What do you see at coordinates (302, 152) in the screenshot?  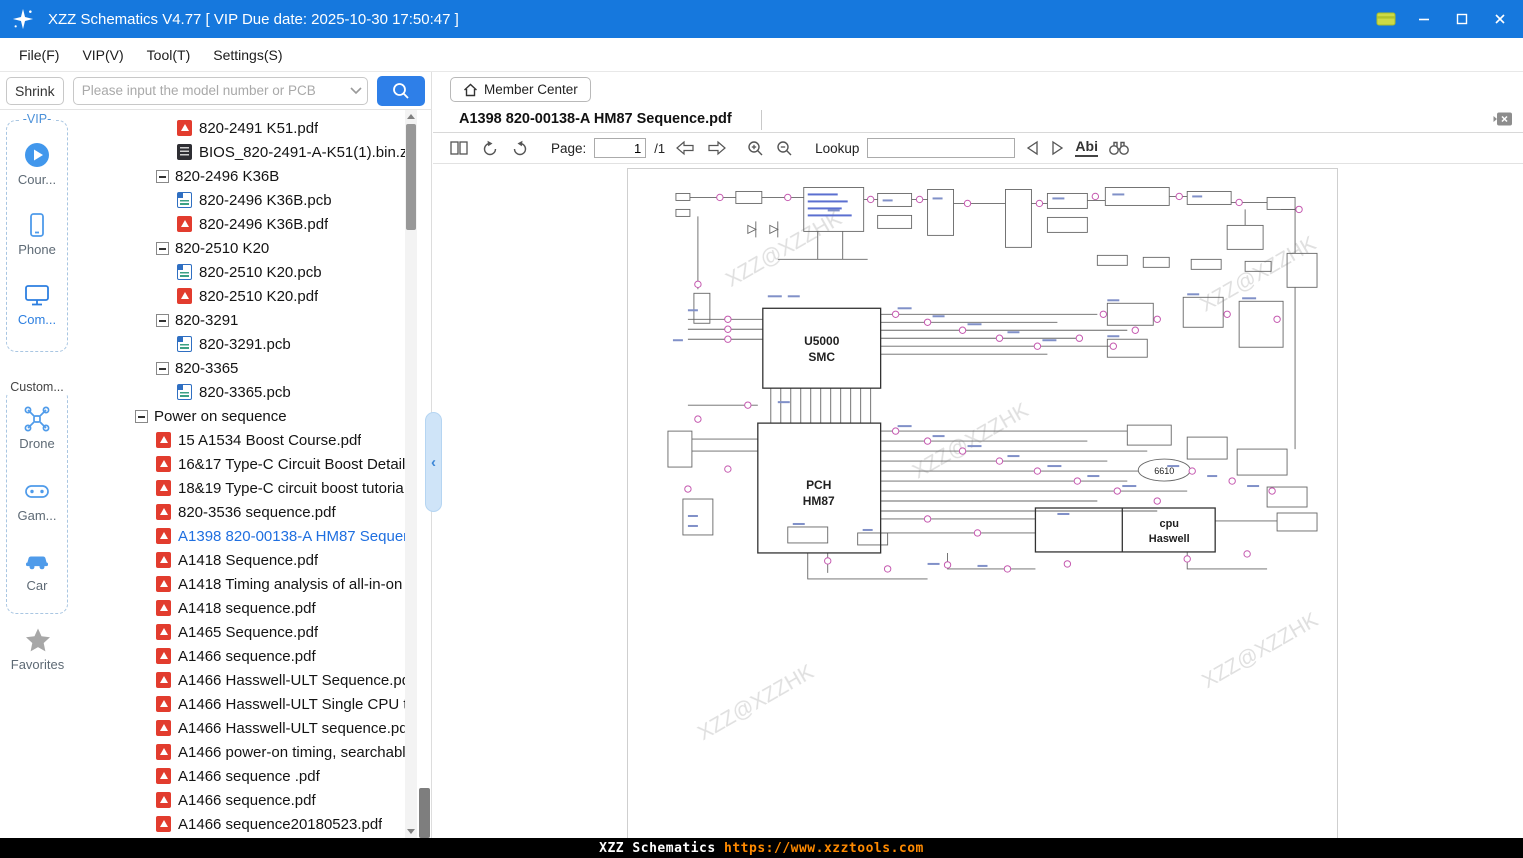 I see `tree-item-label: BIOS_820-2491-A-K51(1).bin.zip` at bounding box center [302, 152].